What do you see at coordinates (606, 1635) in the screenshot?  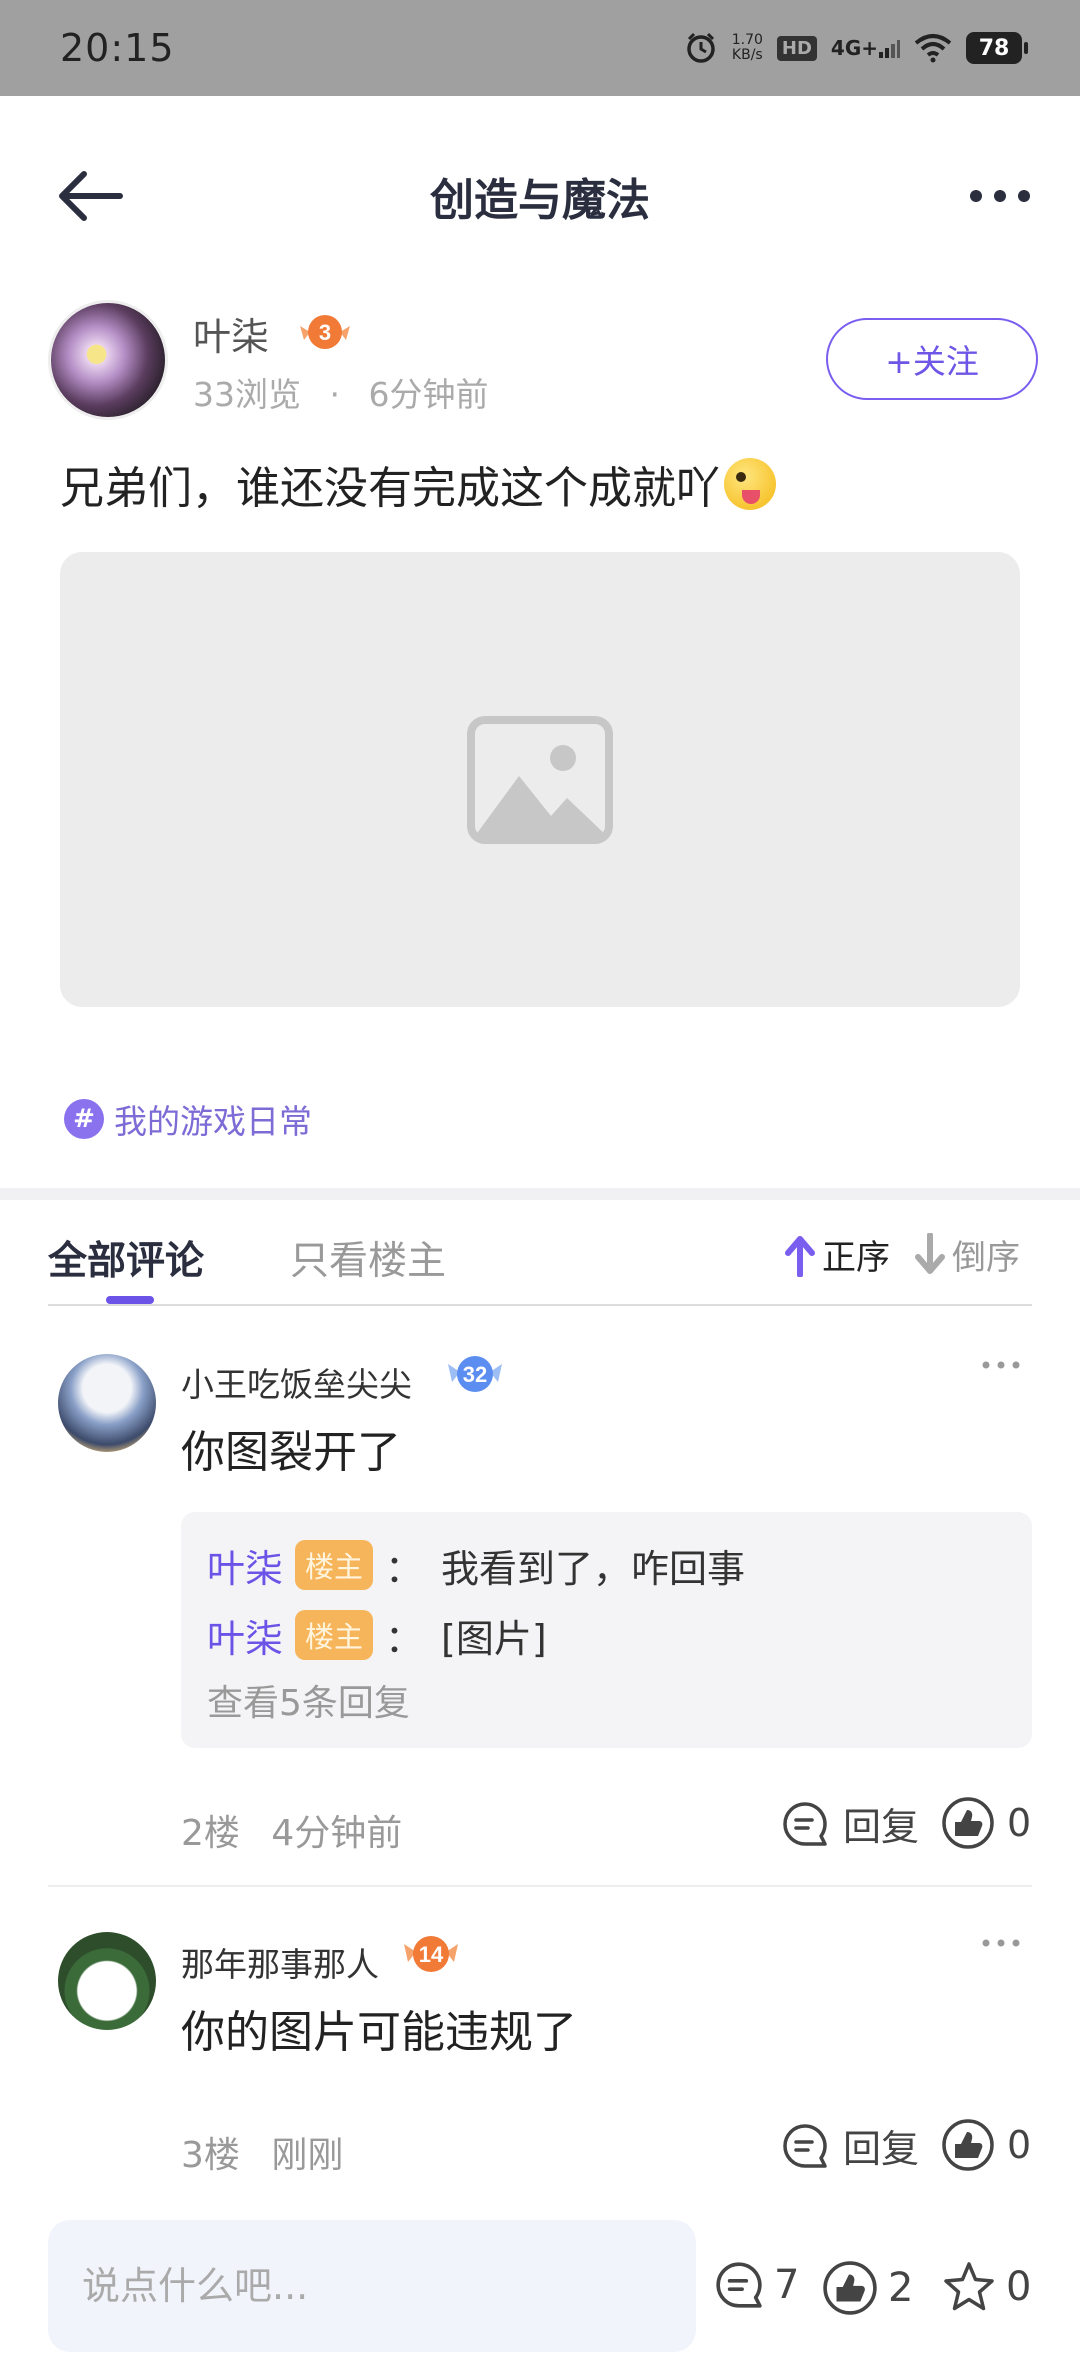 I see `reply-item: 叶柒 楼主 ： [图片]` at bounding box center [606, 1635].